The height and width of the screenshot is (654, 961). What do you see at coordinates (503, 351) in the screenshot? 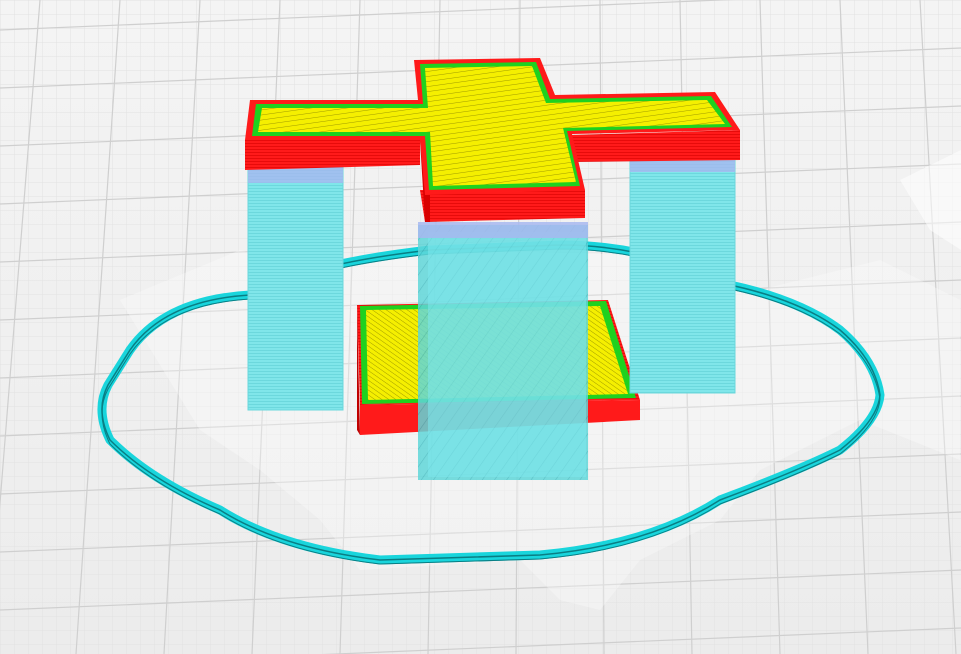
I see `support-center` at bounding box center [503, 351].